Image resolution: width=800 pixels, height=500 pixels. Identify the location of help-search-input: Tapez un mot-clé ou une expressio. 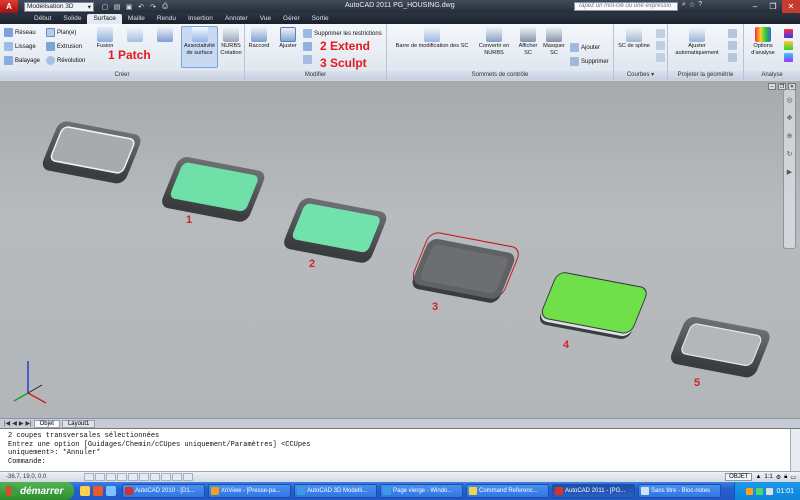
(626, 6).